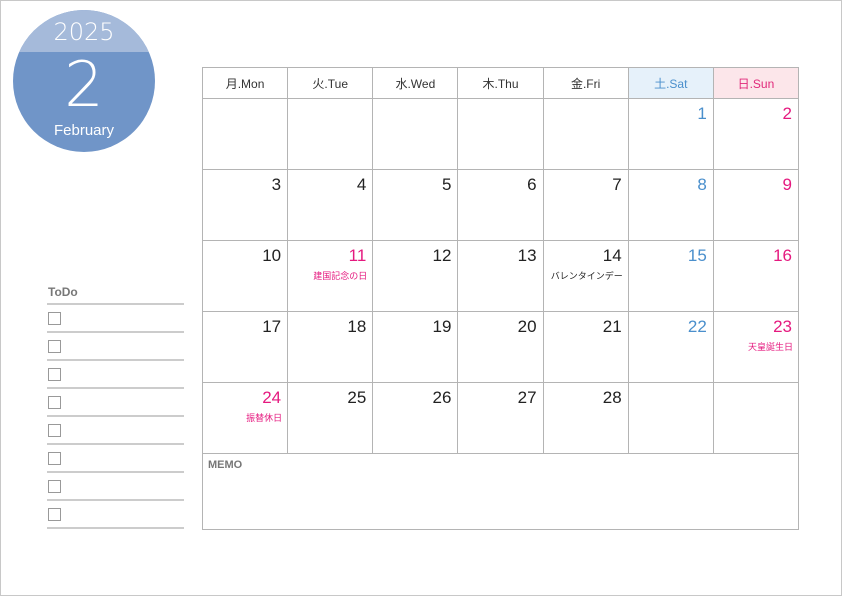  Describe the element at coordinates (245, 205) in the screenshot. I see `day-cell: 3` at that location.